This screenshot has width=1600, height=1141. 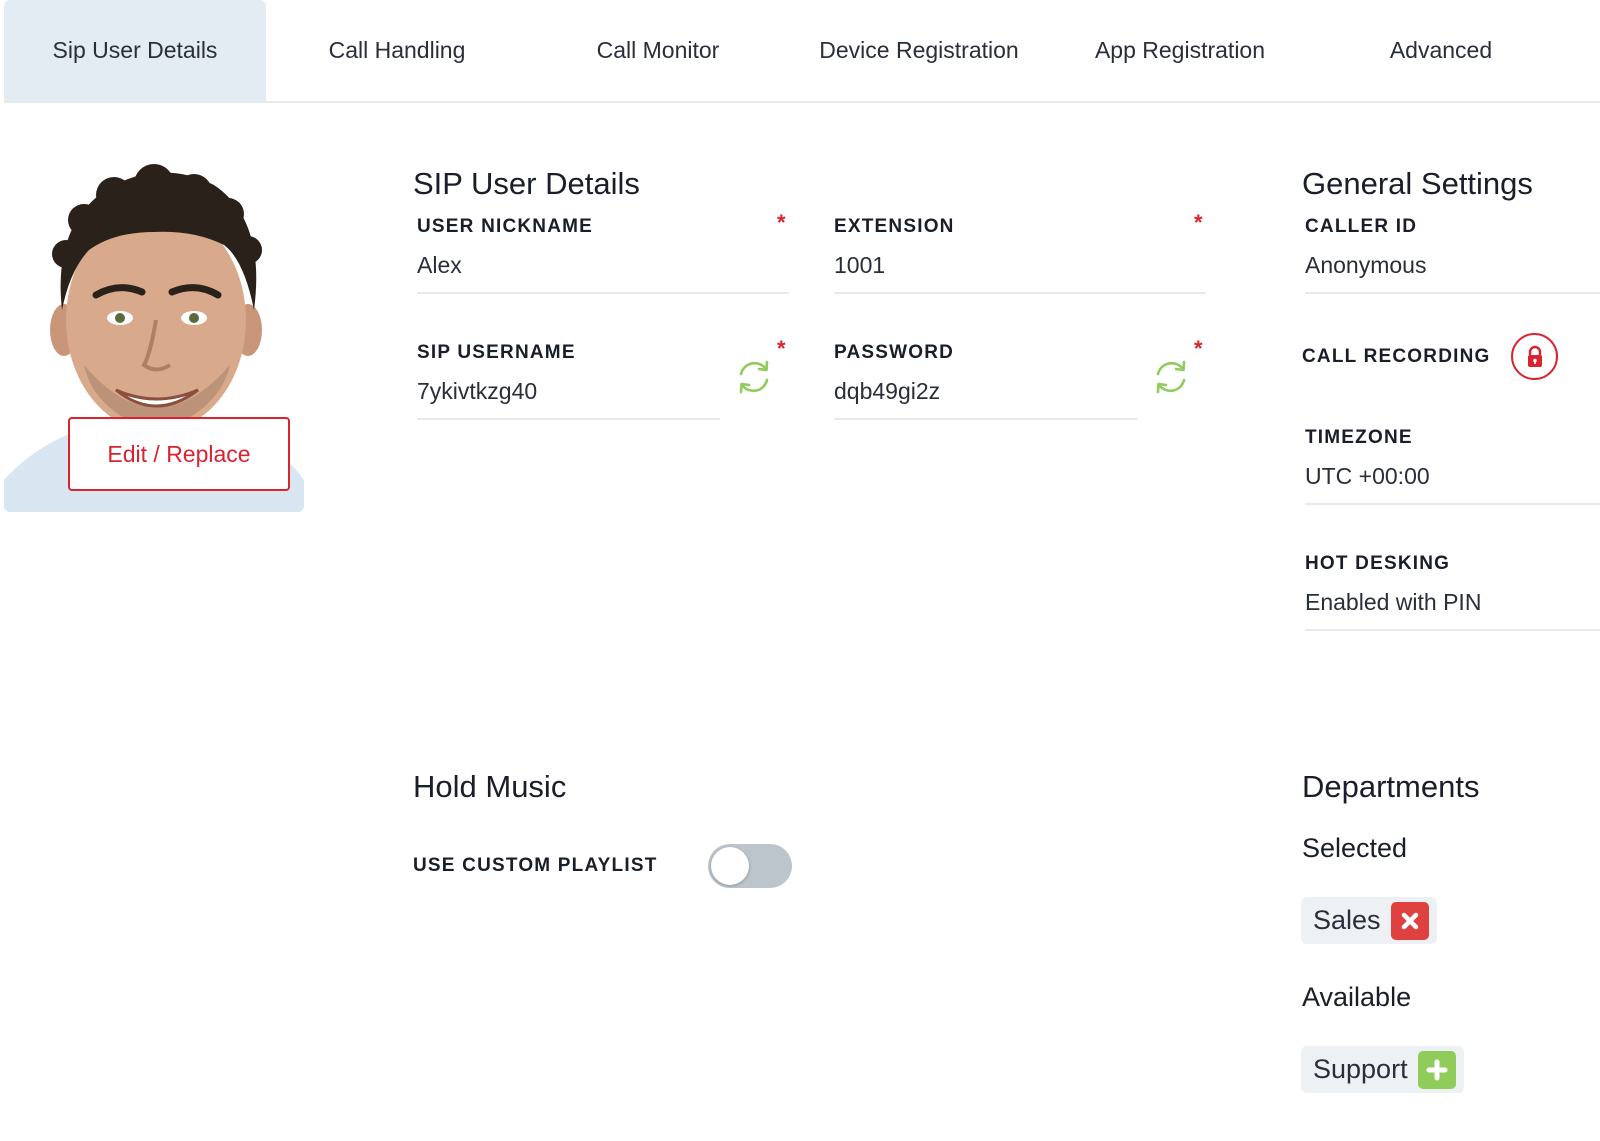 What do you see at coordinates (1391, 786) in the screenshot?
I see `departments-heading: Departments` at bounding box center [1391, 786].